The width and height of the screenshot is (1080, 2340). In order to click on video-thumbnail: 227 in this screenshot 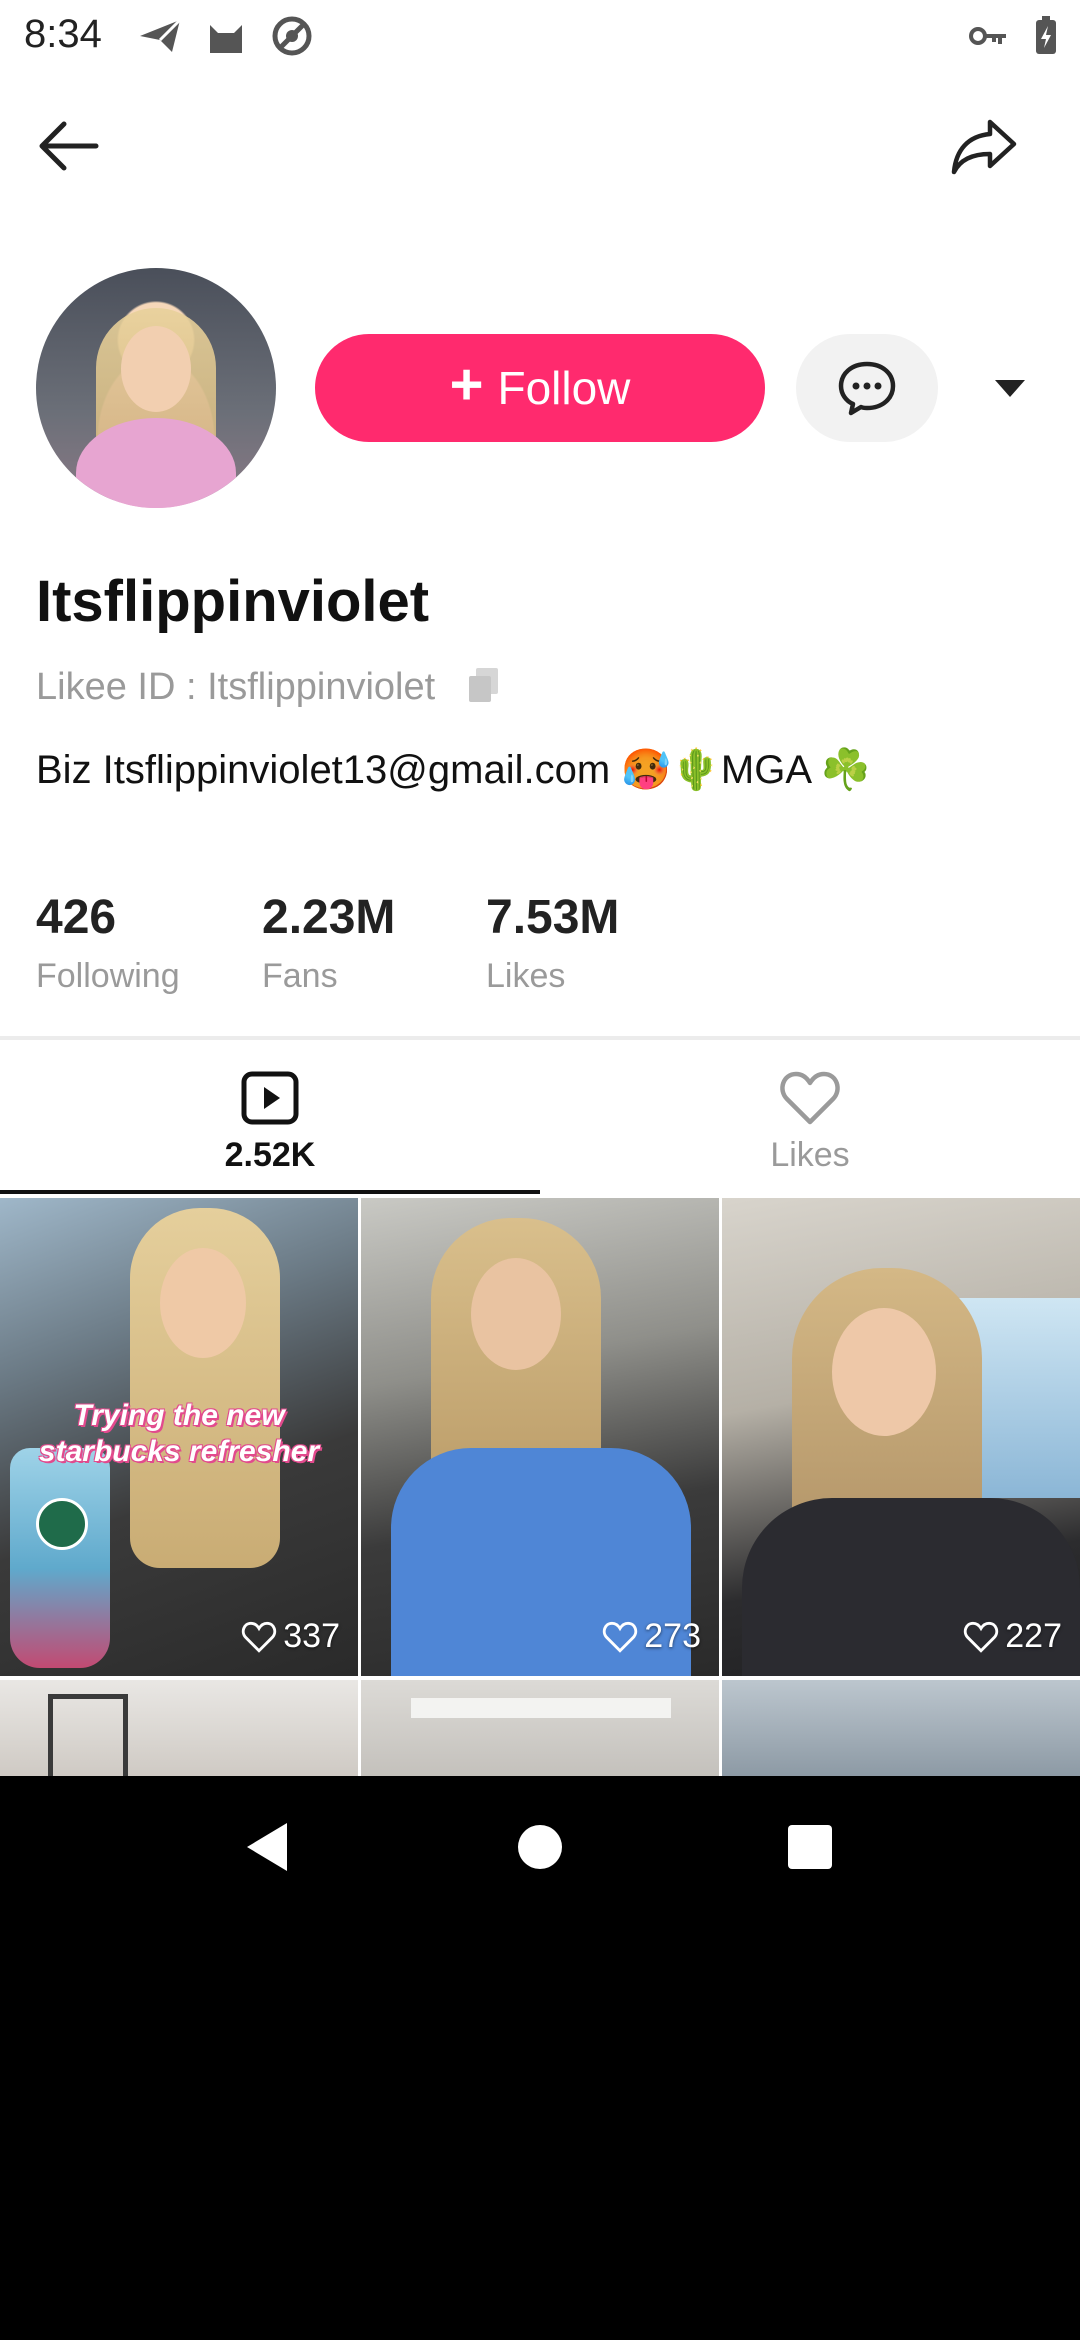, I will do `click(901, 1437)`.